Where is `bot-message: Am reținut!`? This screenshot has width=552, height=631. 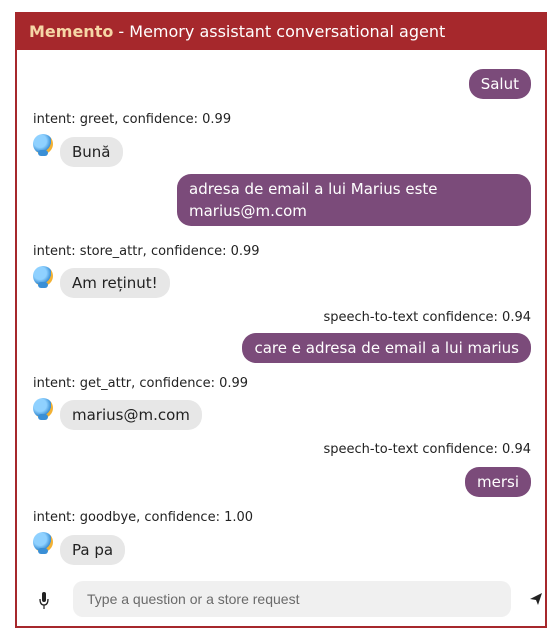 bot-message: Am reținut! is located at coordinates (115, 283).